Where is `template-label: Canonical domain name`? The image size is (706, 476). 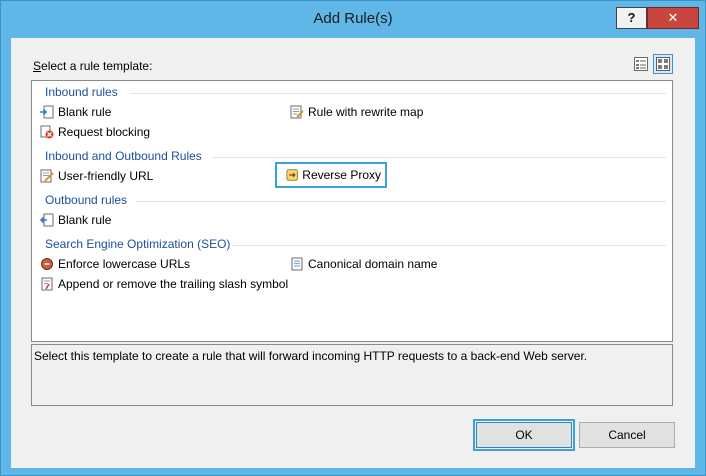 template-label: Canonical domain name is located at coordinates (373, 264).